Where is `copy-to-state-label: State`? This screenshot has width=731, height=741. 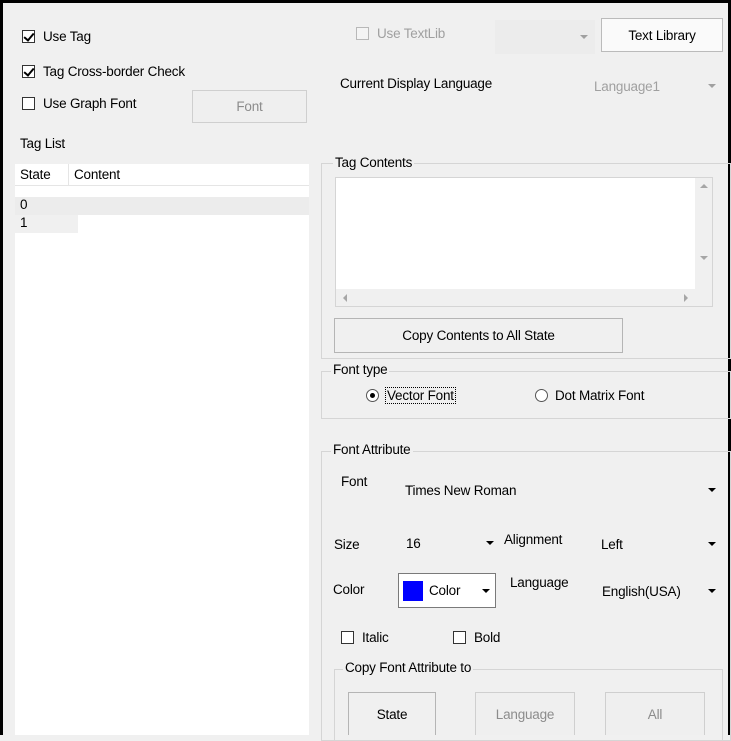 copy-to-state-label: State is located at coordinates (392, 714).